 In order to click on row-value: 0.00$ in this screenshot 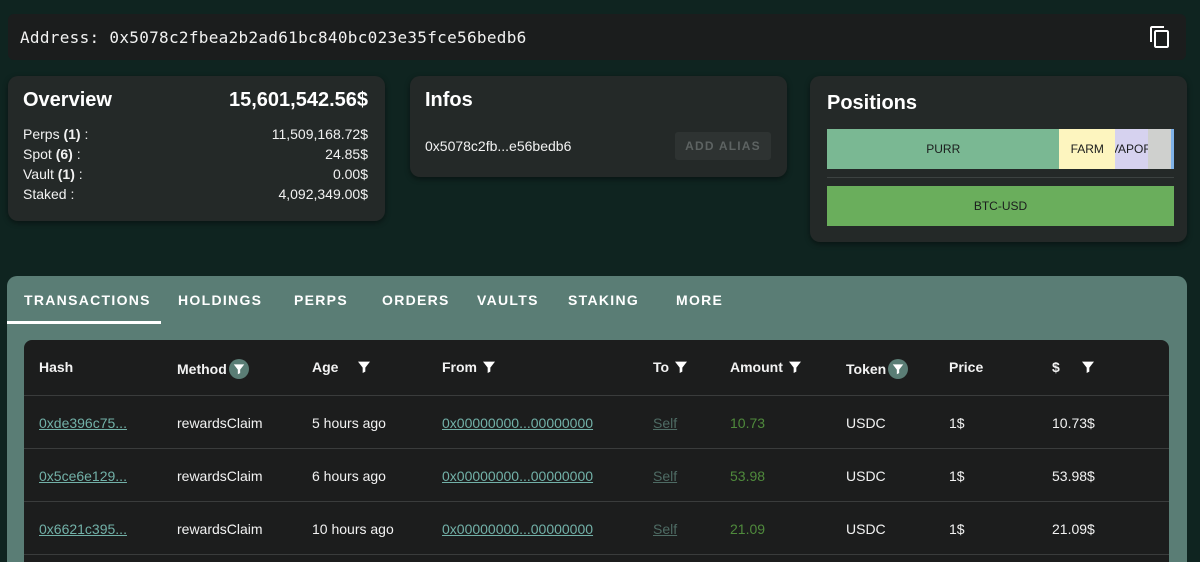, I will do `click(350, 174)`.